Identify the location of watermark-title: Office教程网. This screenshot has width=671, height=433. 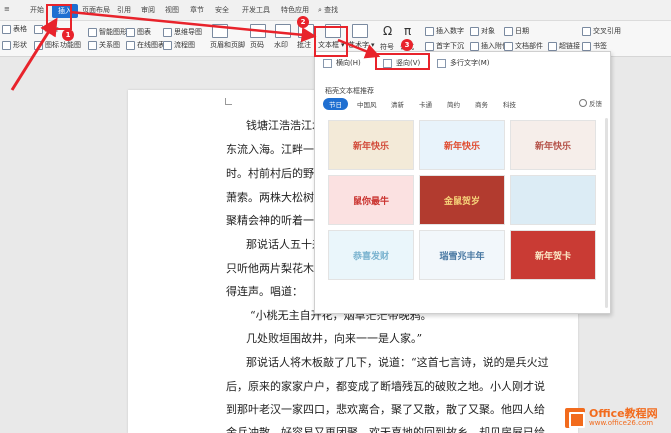
(623, 413).